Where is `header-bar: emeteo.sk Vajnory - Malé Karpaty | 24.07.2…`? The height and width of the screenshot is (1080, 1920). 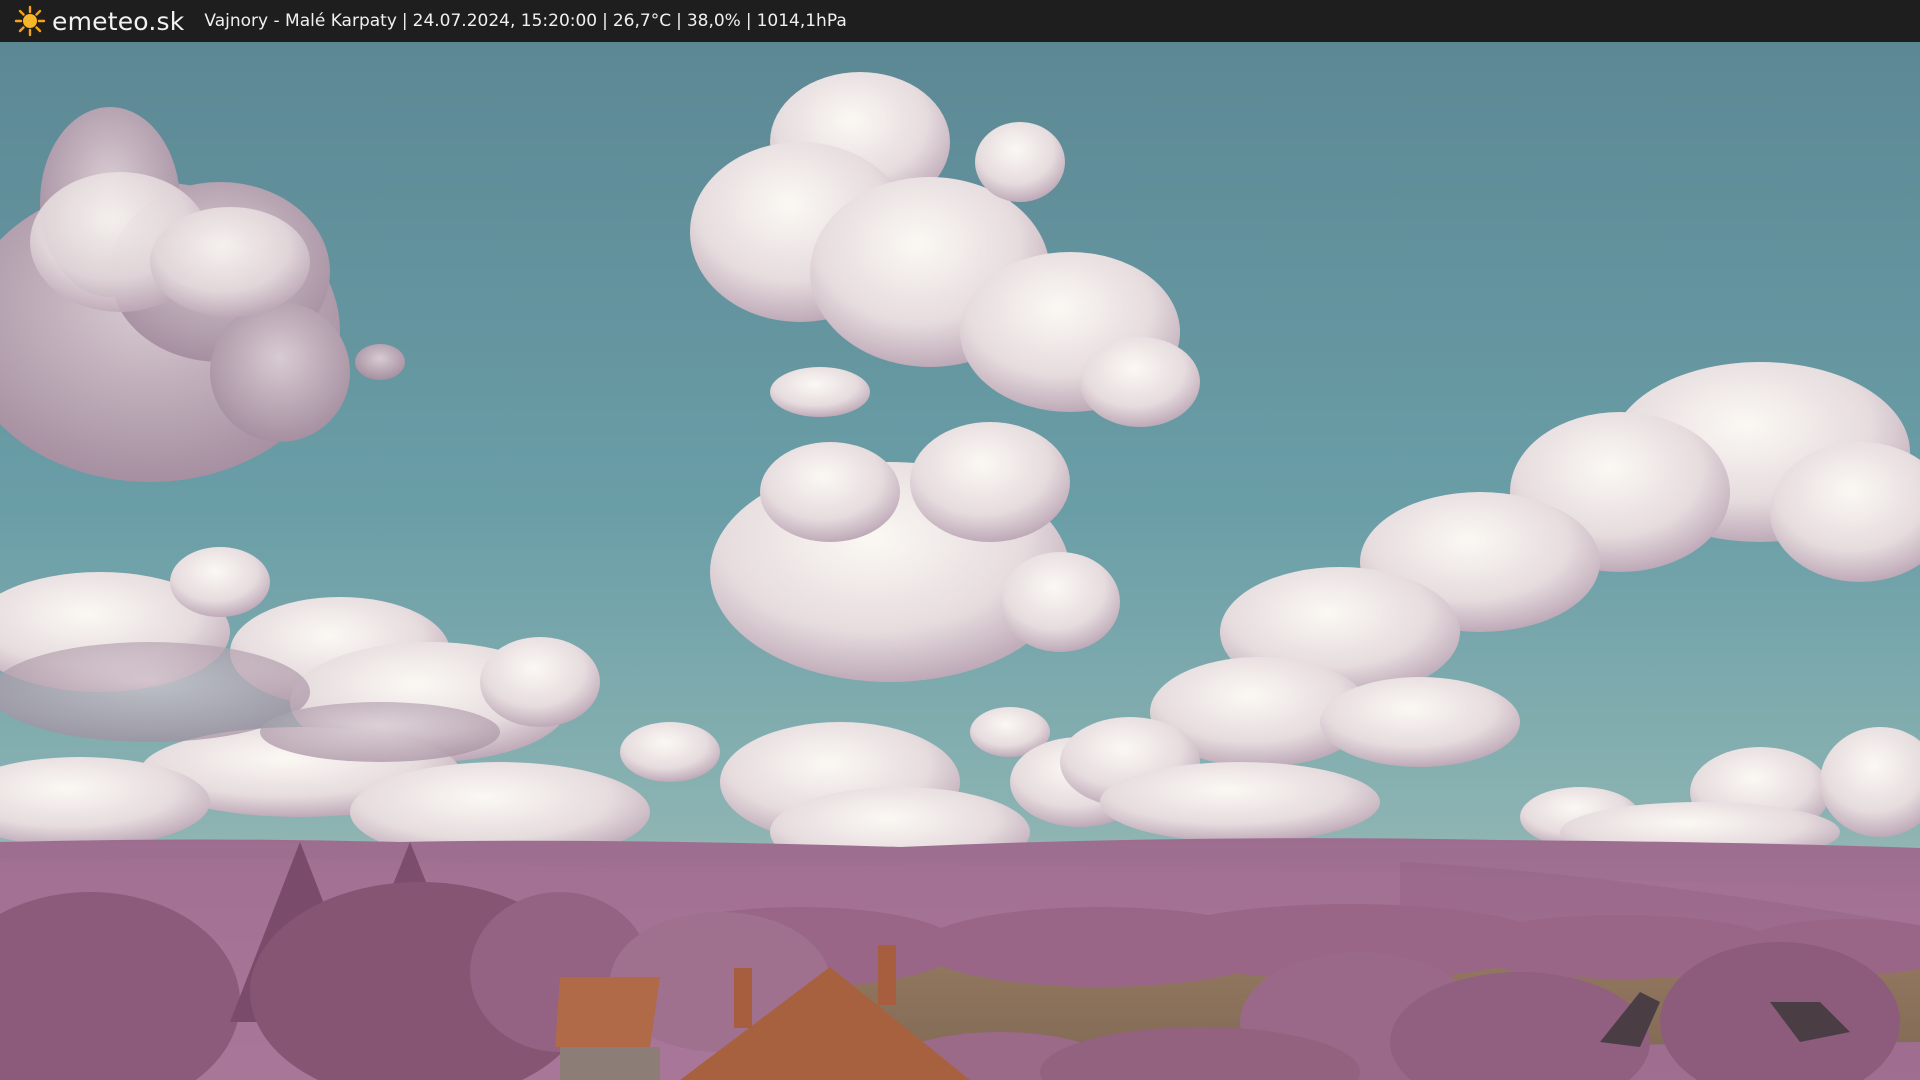 header-bar: emeteo.sk Vajnory - Malé Karpaty | 24.07.2… is located at coordinates (960, 21).